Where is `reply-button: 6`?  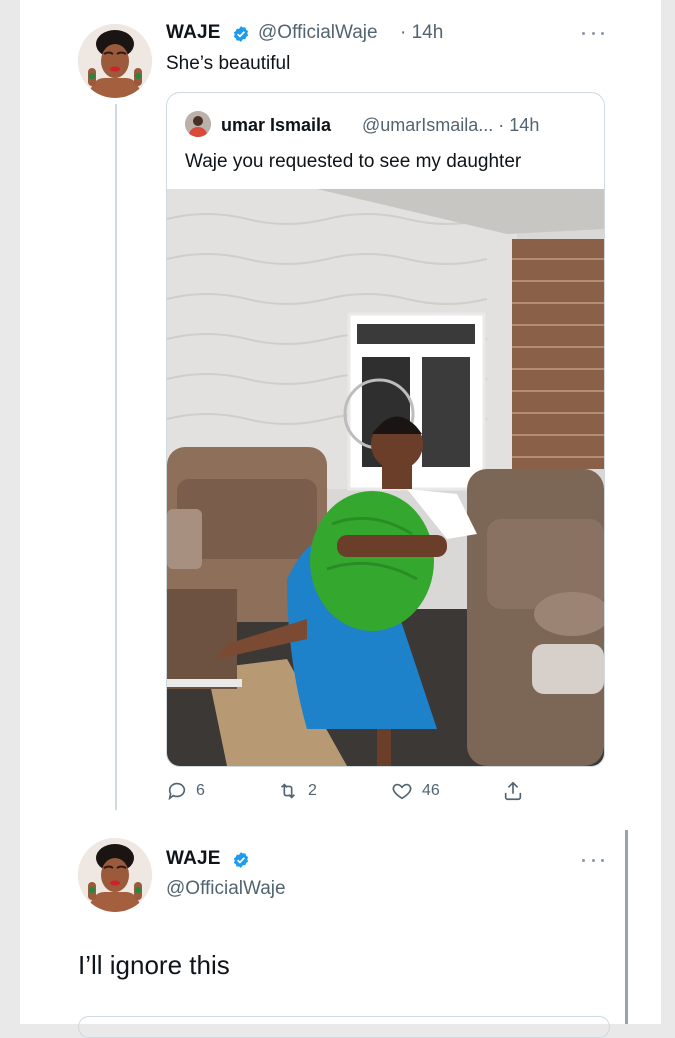 reply-button: 6 is located at coordinates (185, 791).